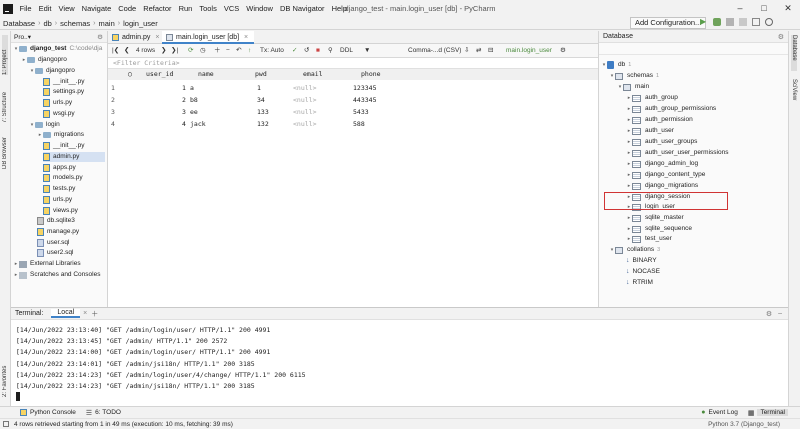 The height and width of the screenshot is (429, 800). I want to click on cell-name: b8, so click(194, 100).